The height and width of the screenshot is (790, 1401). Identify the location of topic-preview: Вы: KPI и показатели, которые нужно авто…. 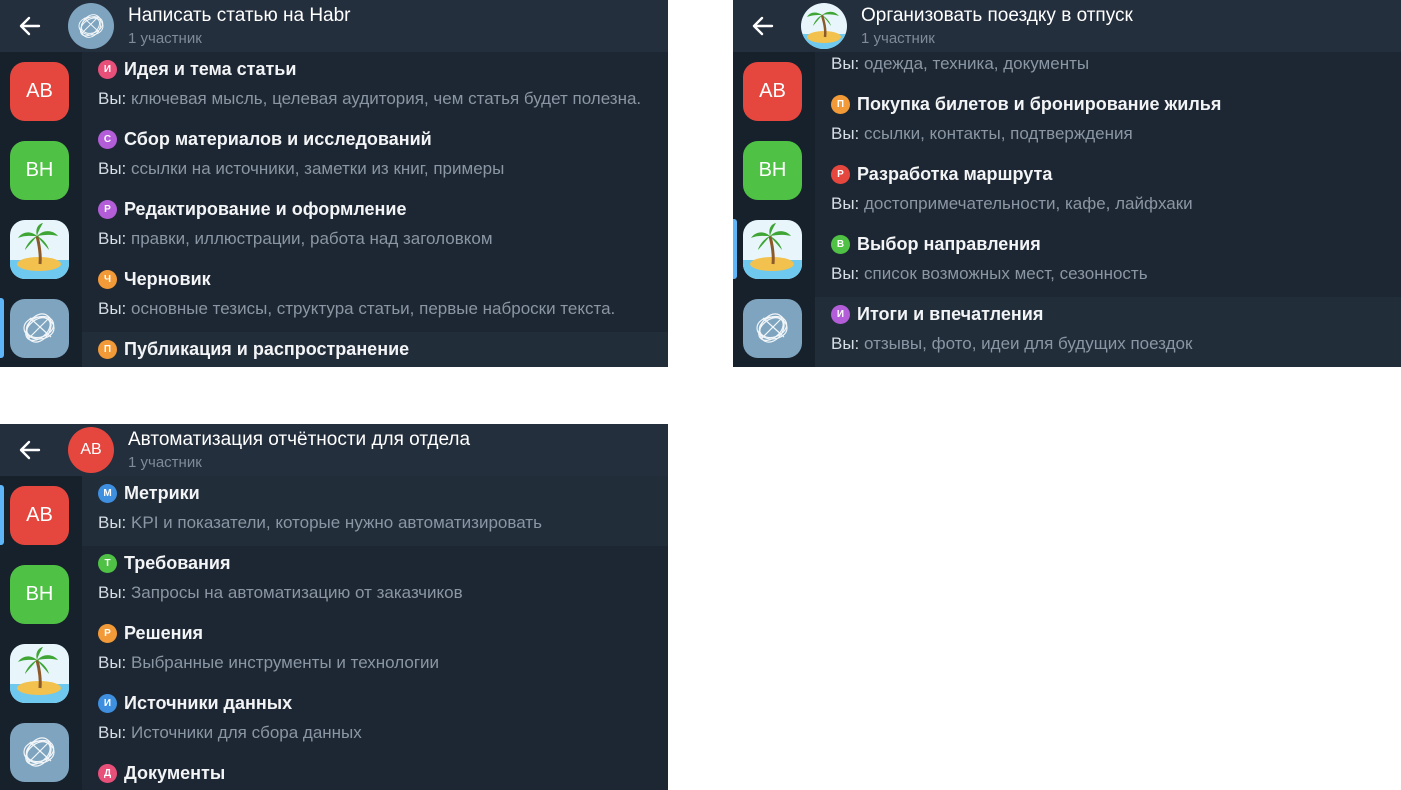
(320, 522).